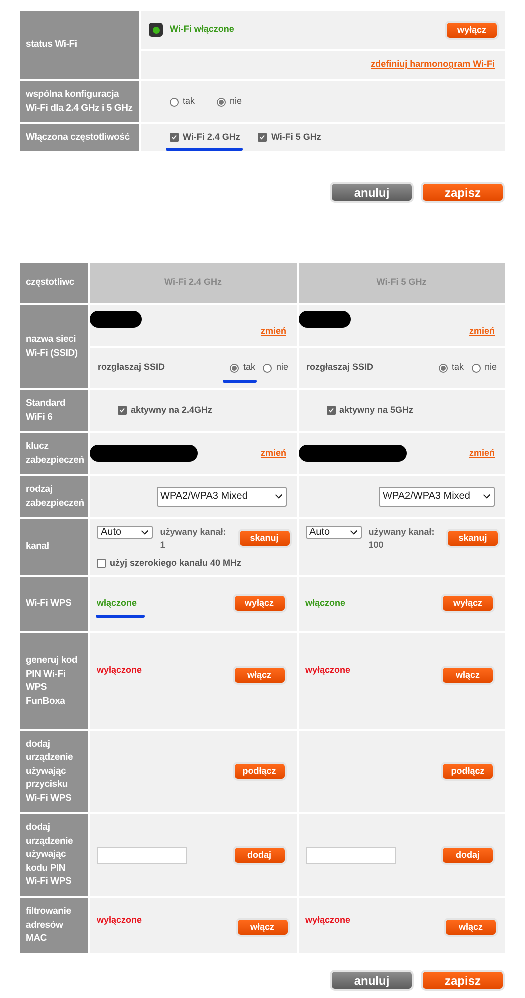  Describe the element at coordinates (54, 496) in the screenshot. I see `row-label: rodzaj zabezpieczeń` at that location.